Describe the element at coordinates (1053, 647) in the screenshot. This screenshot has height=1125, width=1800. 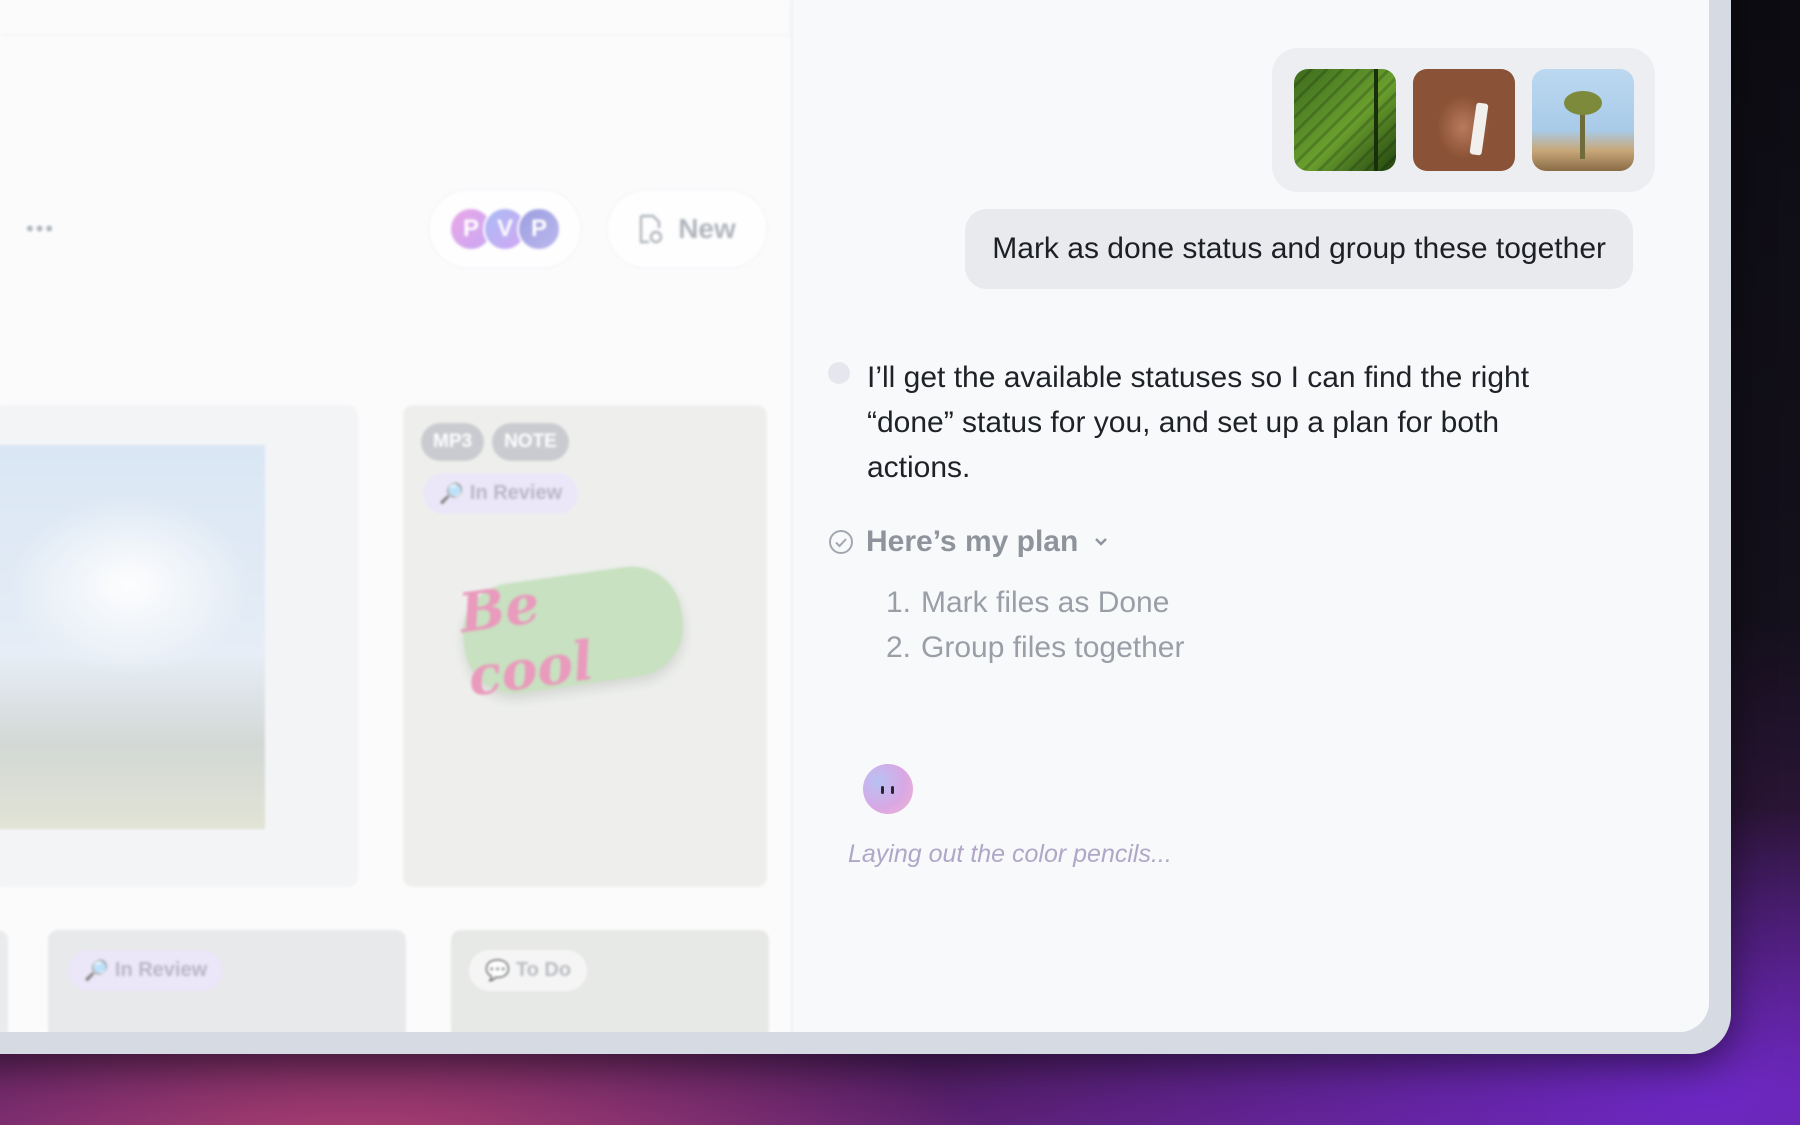
I see `step-text: Group files together` at that location.